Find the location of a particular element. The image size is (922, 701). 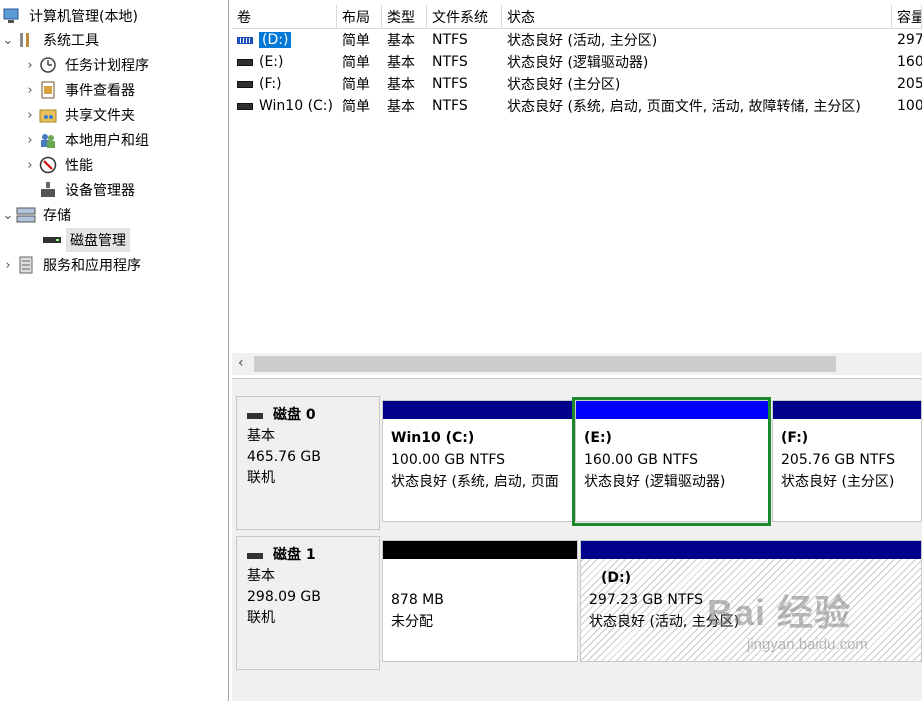

volume-status: 状态良好 (逻辑驱动器) is located at coordinates (578, 63).